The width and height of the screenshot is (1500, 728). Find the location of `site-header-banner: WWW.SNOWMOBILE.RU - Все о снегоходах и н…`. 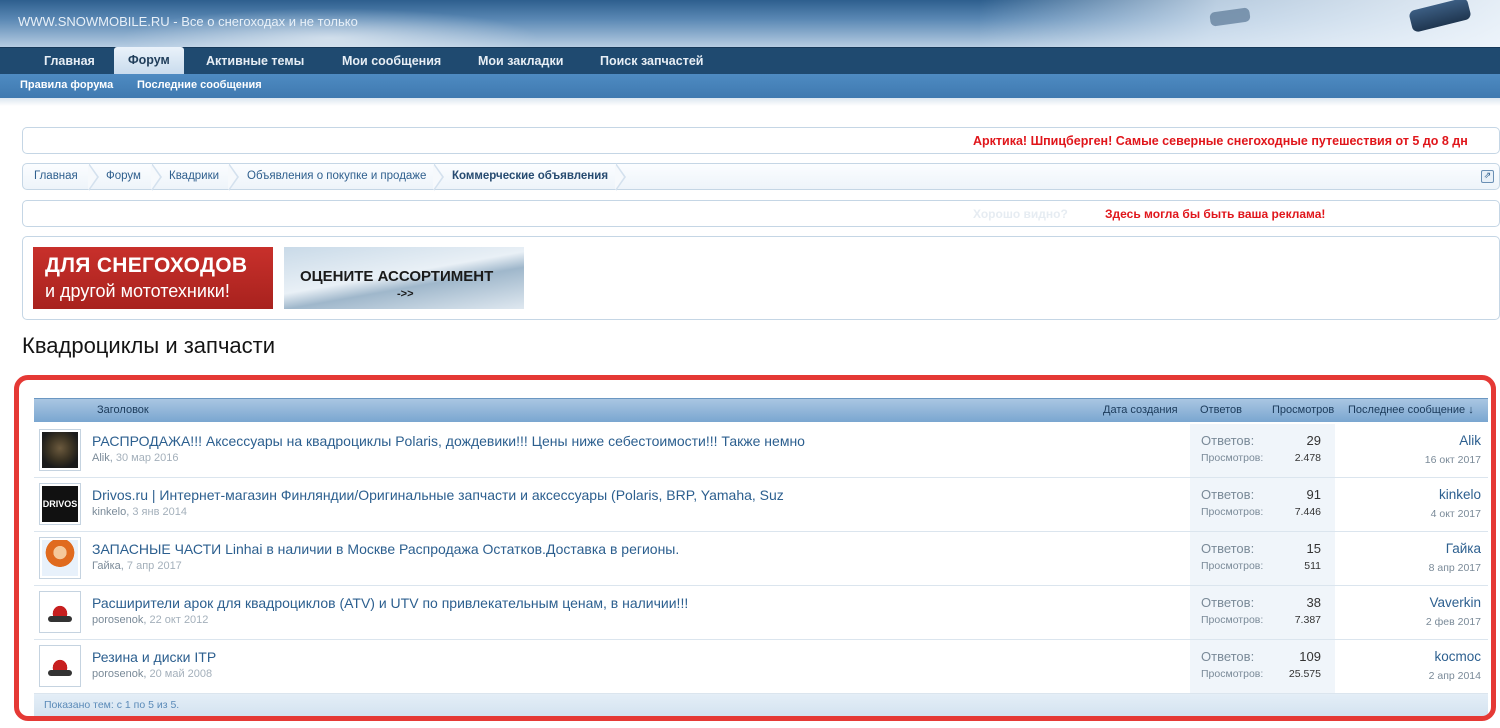

site-header-banner: WWW.SNOWMOBILE.RU - Все о снегоходах и н… is located at coordinates (750, 24).